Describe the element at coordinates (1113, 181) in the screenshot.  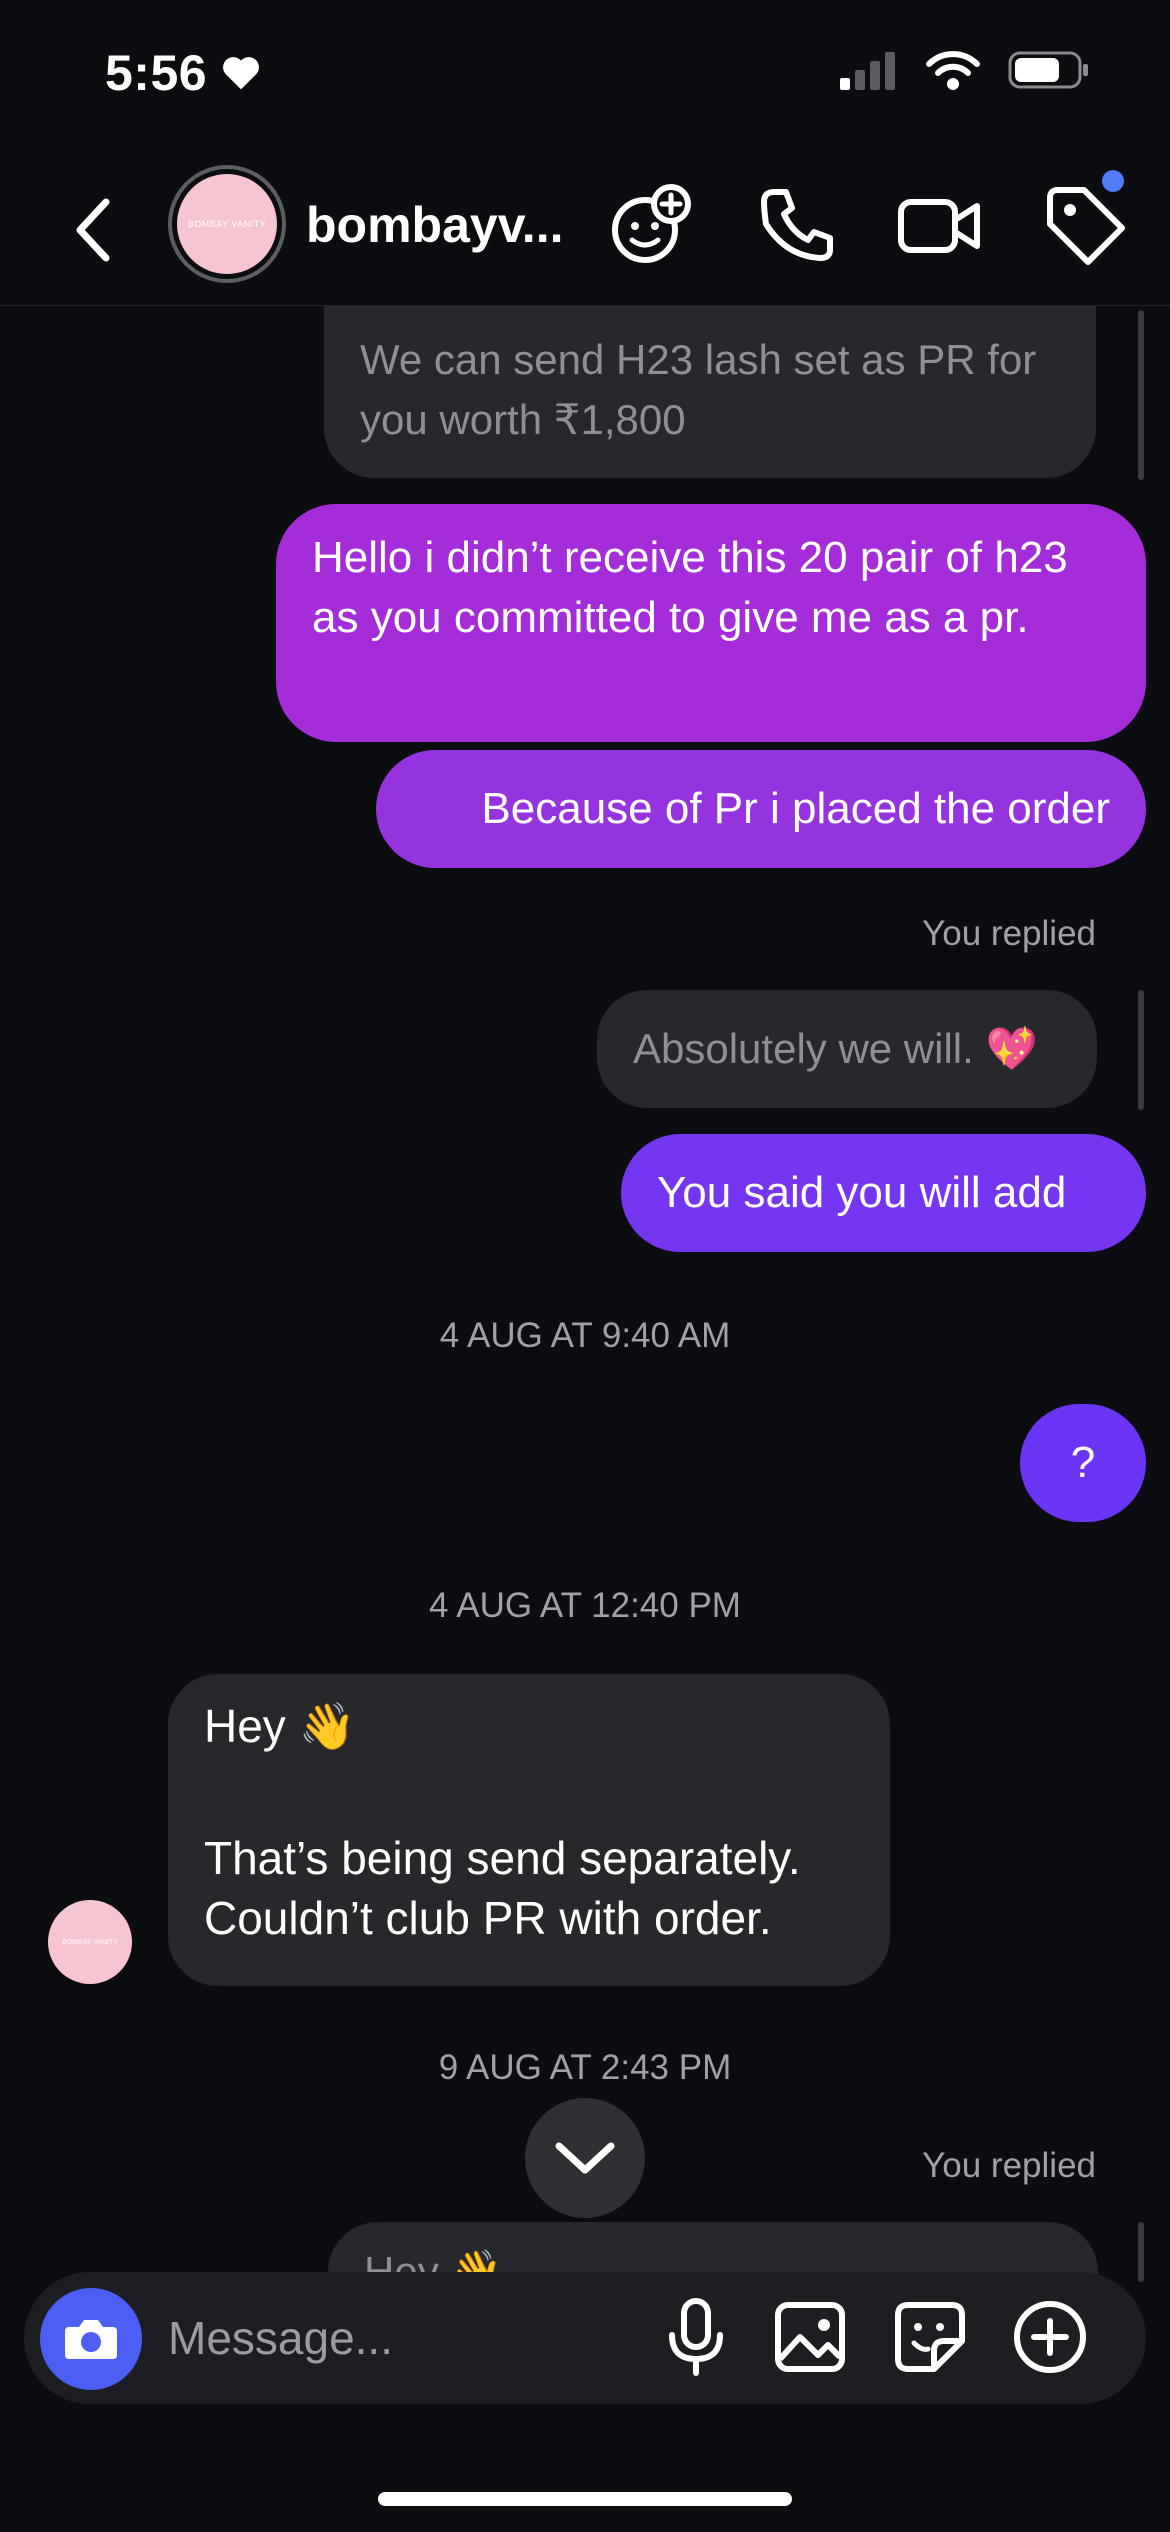
I see `notification-badge` at that location.